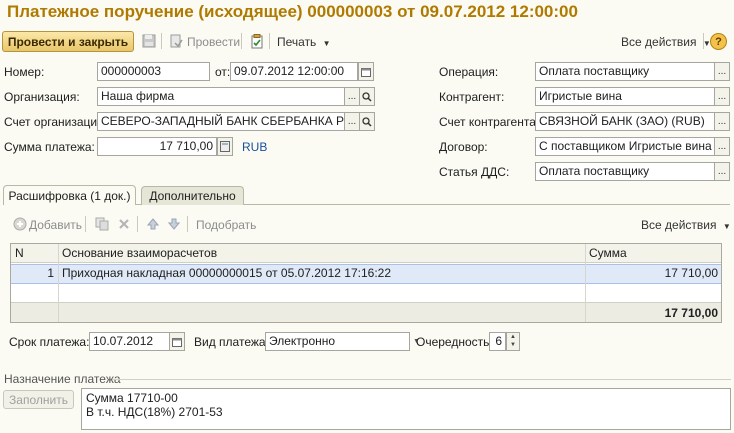 This screenshot has width=734, height=433. Describe the element at coordinates (124, 224) in the screenshot. I see `delete-icon` at that location.